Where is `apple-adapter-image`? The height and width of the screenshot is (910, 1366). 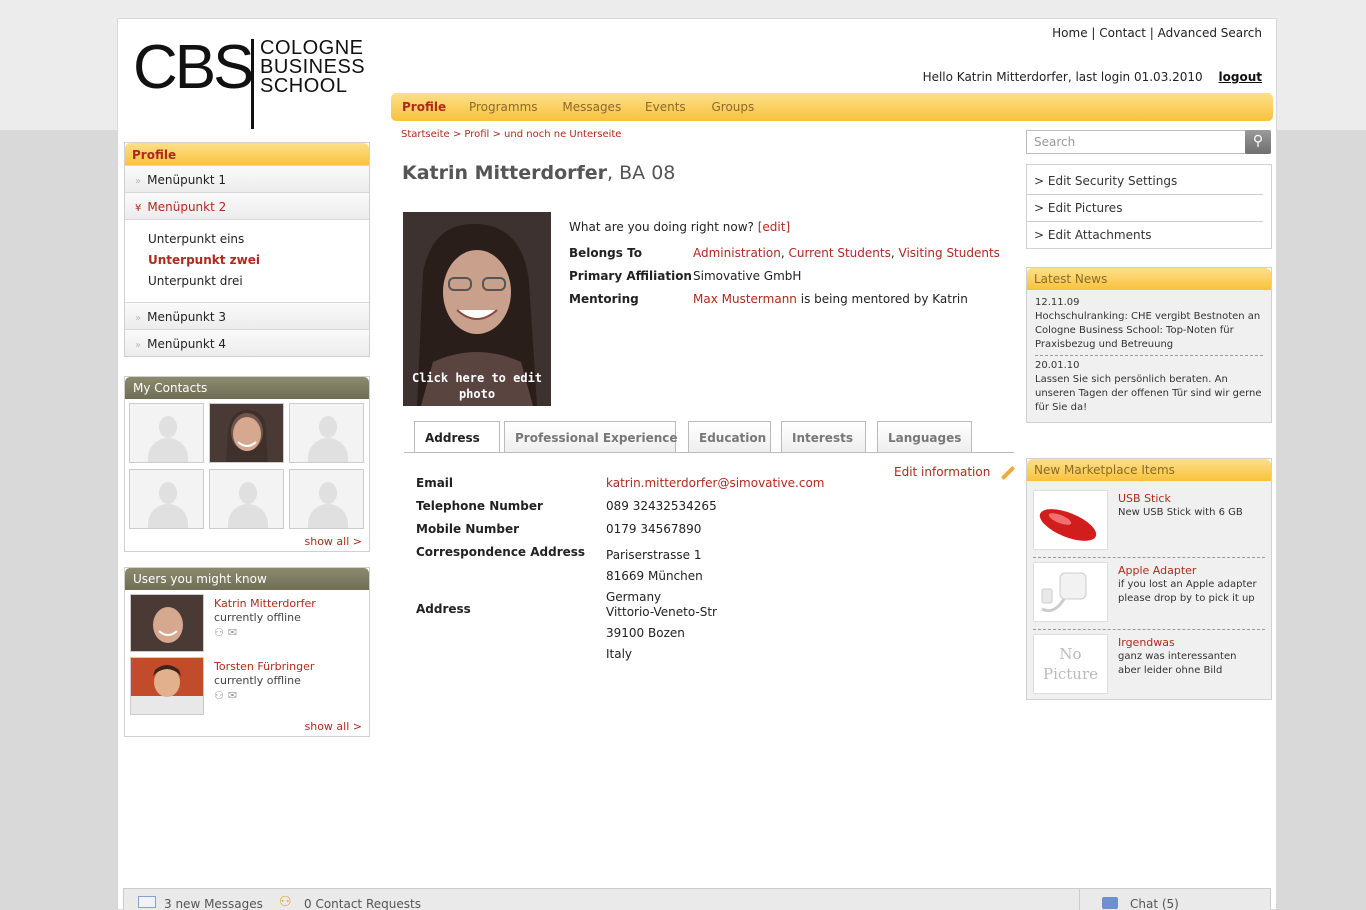
apple-adapter-image is located at coordinates (1070, 592).